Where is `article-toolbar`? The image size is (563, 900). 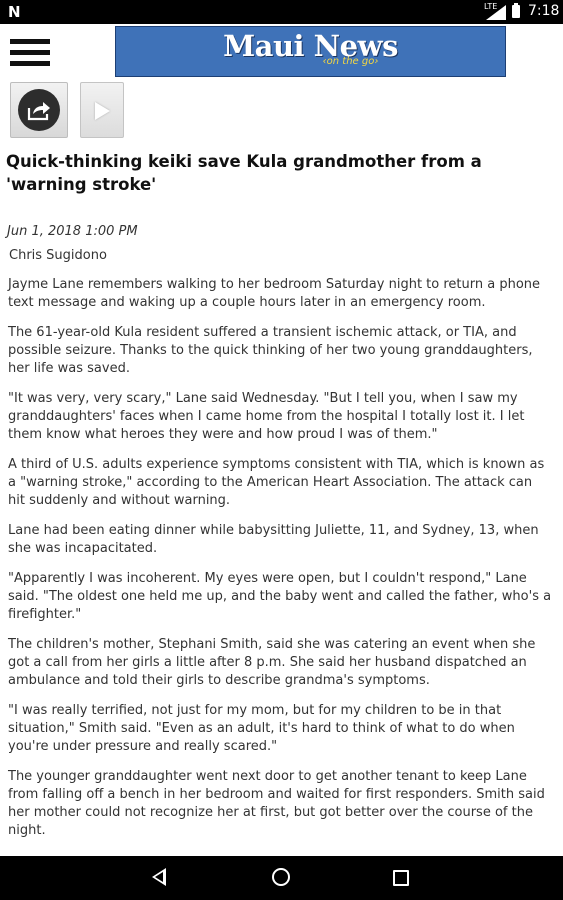 article-toolbar is located at coordinates (281, 111).